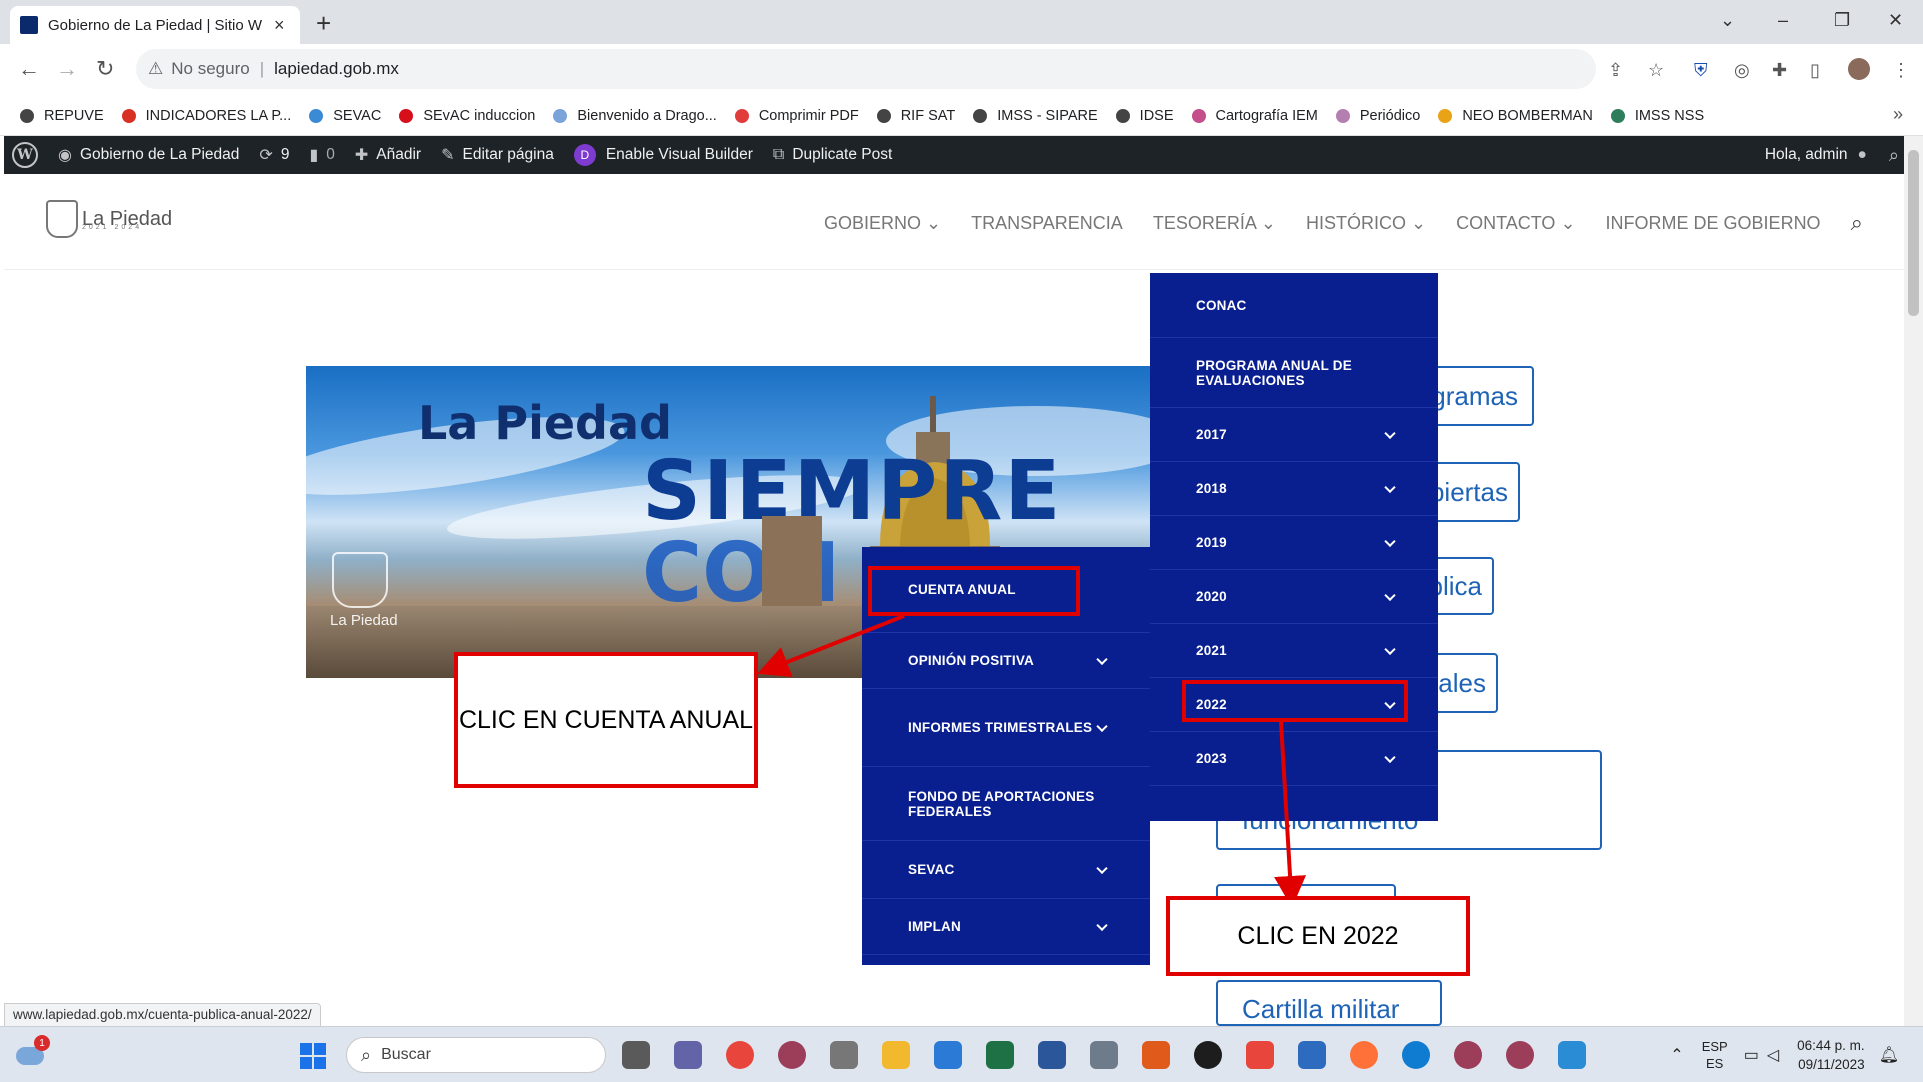 This screenshot has width=1923, height=1082. I want to click on menu-item-programa-anual: PROGRAMA ANUAL DE EVALUACIONES, so click(1294, 373).